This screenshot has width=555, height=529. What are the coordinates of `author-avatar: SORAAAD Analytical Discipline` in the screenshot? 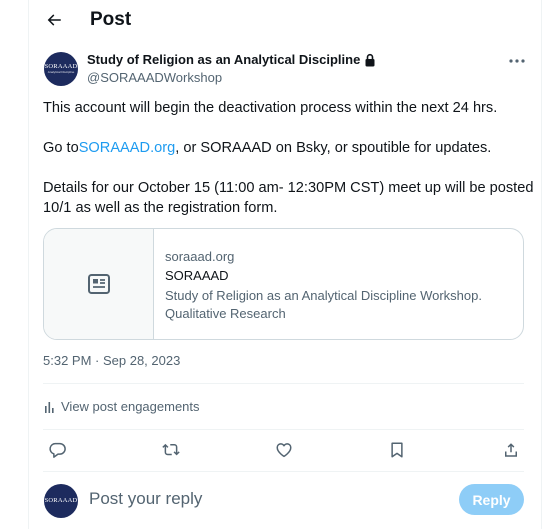 It's located at (61, 69).